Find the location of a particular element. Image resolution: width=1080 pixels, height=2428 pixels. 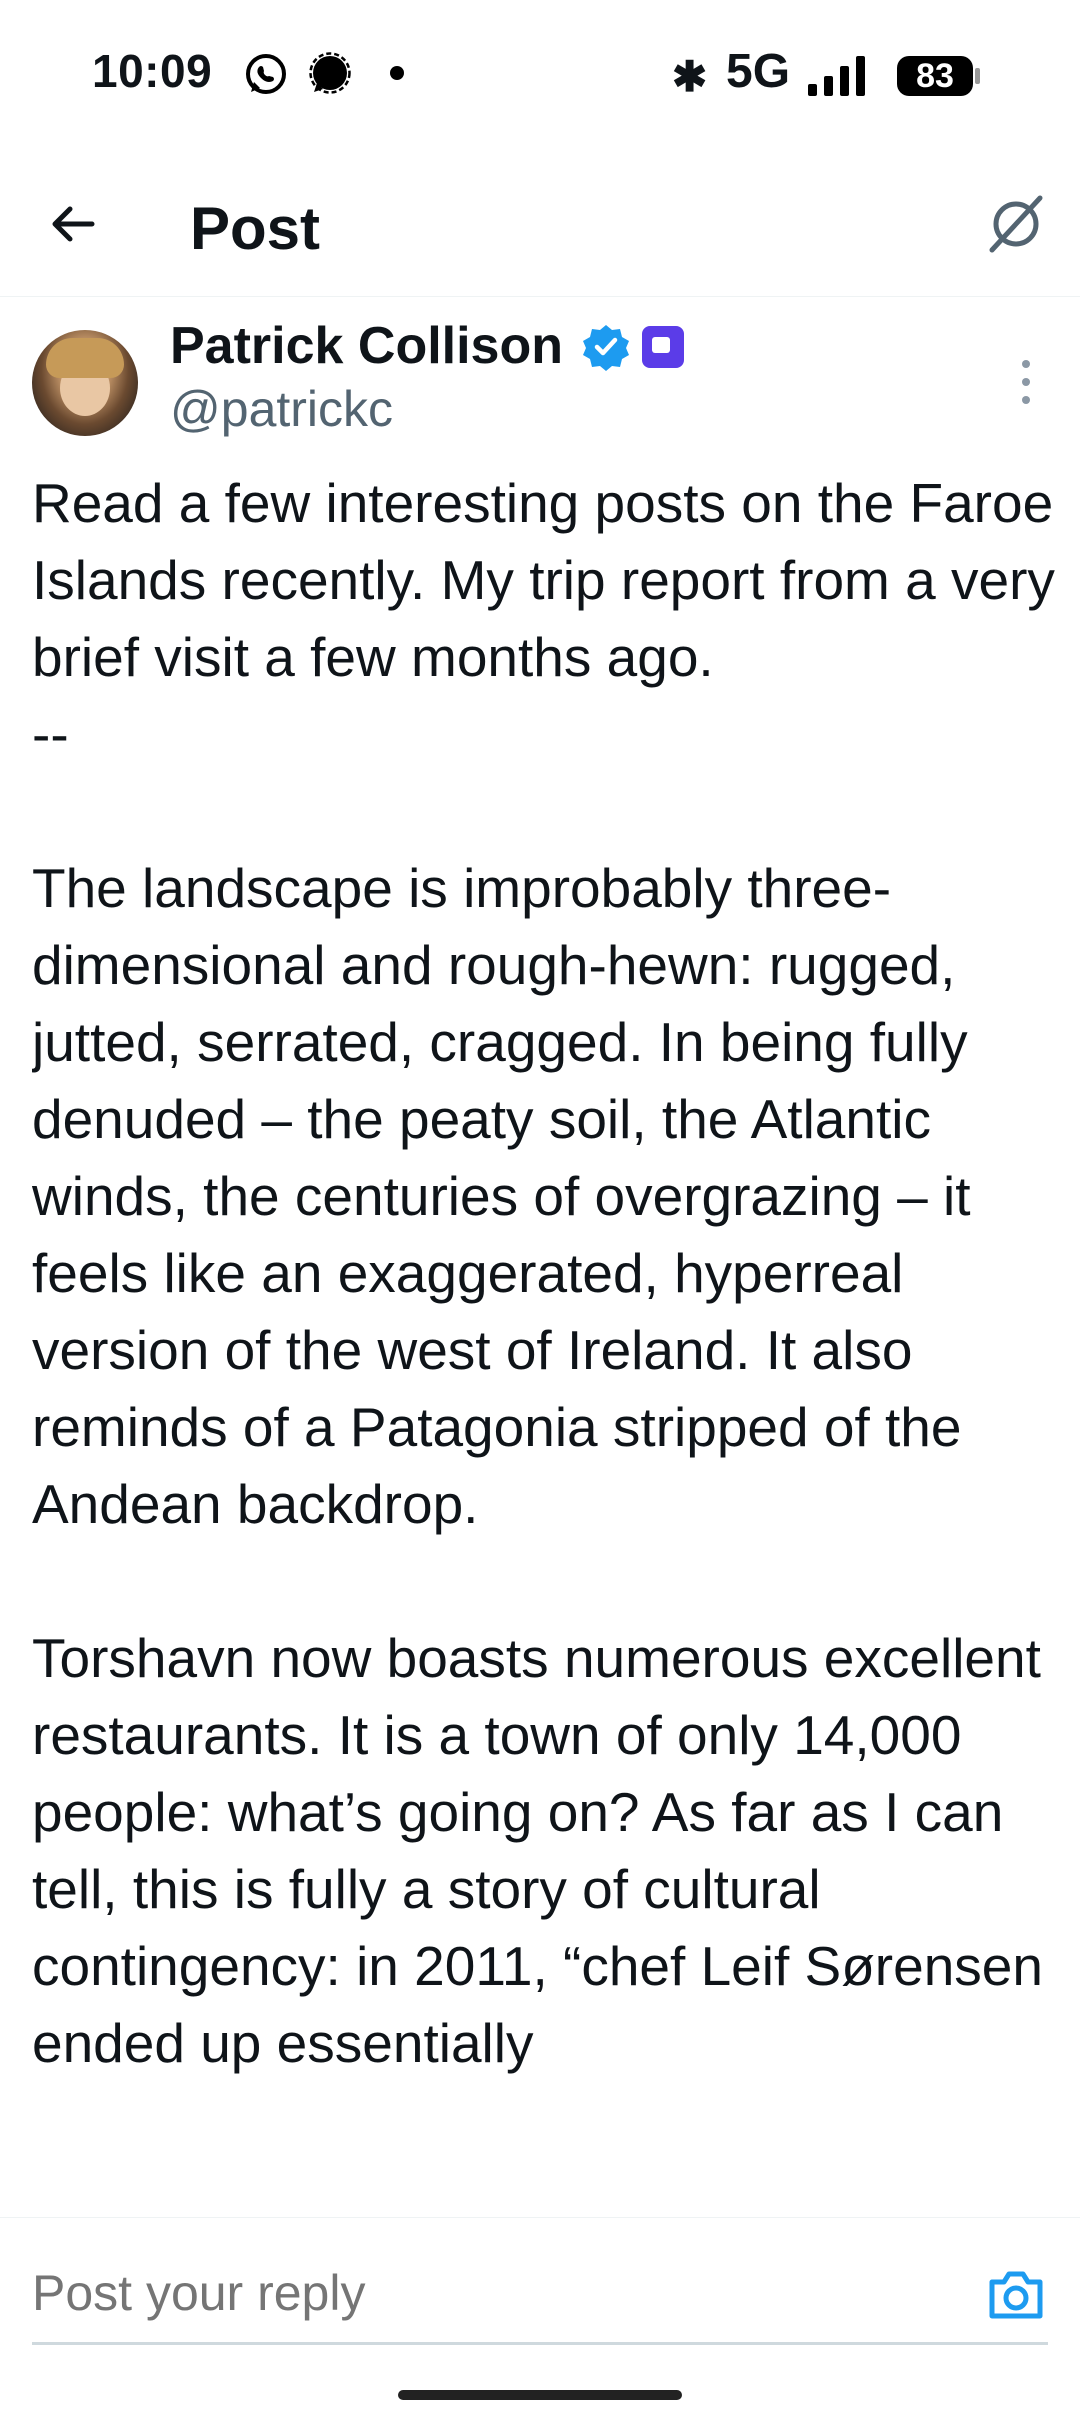

reply-bar is located at coordinates (540, 2322).